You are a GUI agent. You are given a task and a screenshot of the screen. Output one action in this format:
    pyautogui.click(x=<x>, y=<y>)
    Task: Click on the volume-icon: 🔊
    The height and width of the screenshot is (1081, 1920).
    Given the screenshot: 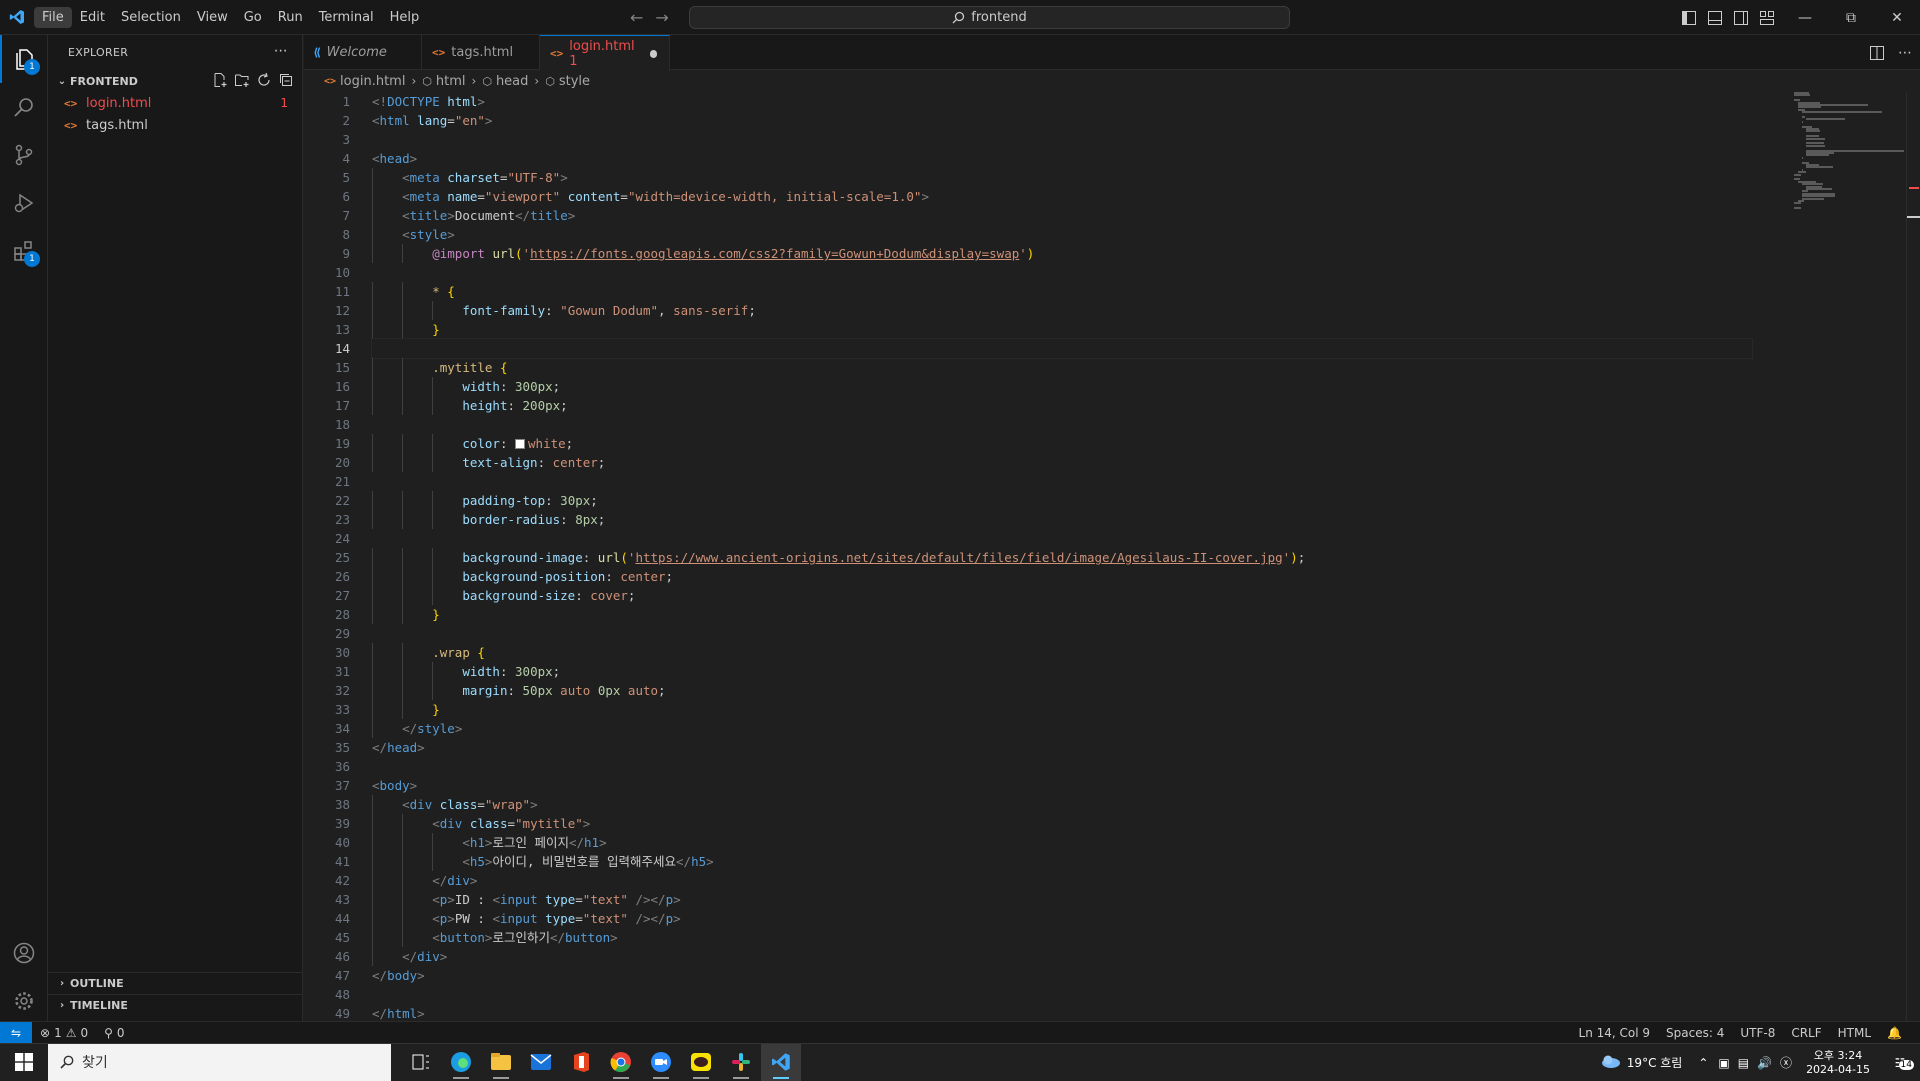 What is the action you would take?
    pyautogui.click(x=1764, y=1063)
    